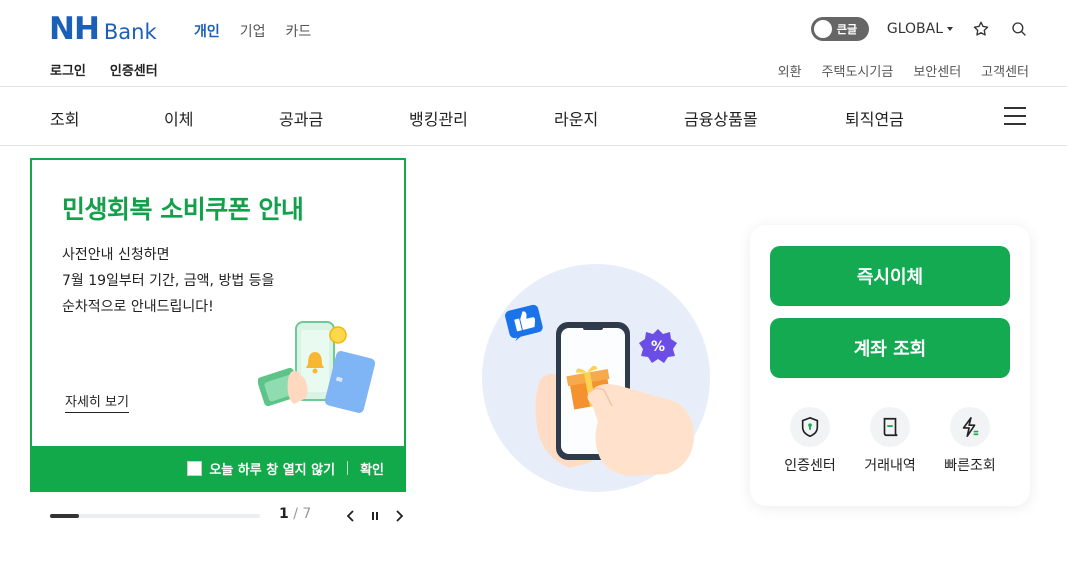 This screenshot has width=1067, height=571. What do you see at coordinates (207, 31) in the screenshot?
I see `segment-personal: 개인` at bounding box center [207, 31].